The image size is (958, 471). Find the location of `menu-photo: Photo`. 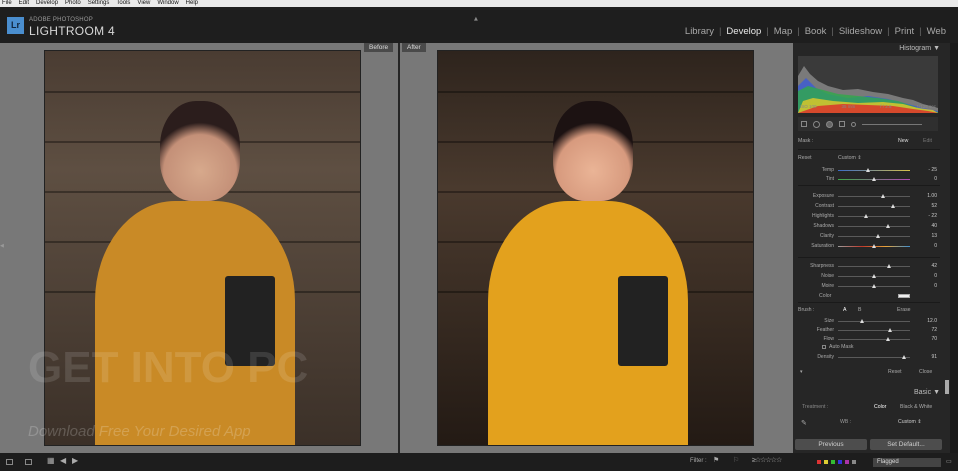

menu-photo: Photo is located at coordinates (73, 3).